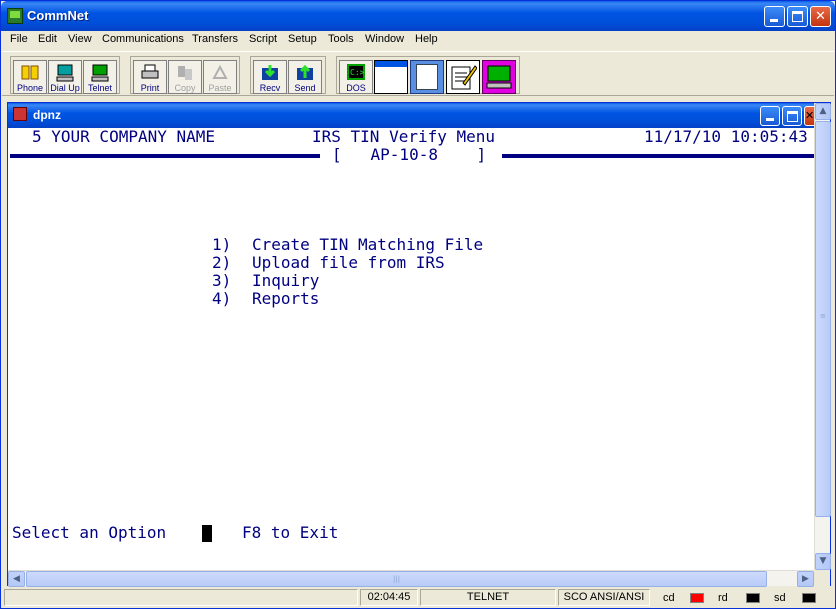  What do you see at coordinates (305, 72) in the screenshot?
I see `send-icon` at bounding box center [305, 72].